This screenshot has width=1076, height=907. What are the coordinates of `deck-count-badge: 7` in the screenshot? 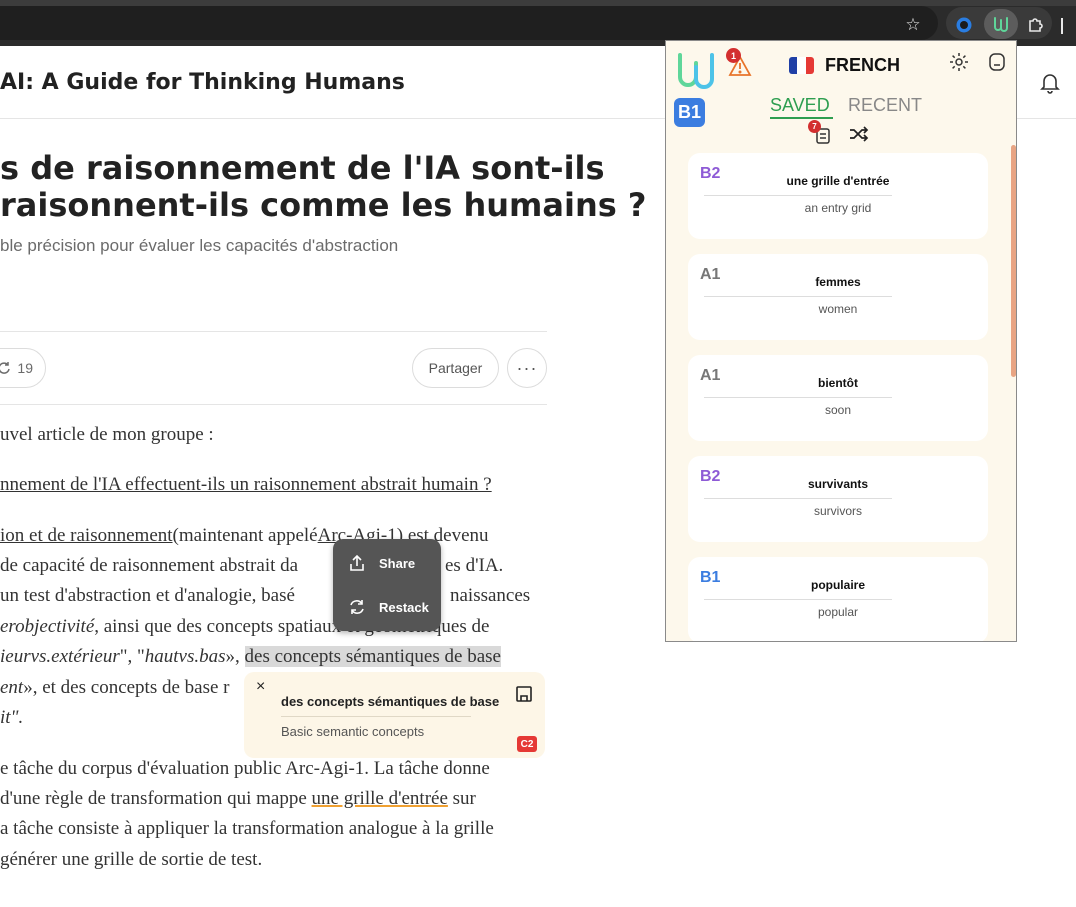 It's located at (814, 126).